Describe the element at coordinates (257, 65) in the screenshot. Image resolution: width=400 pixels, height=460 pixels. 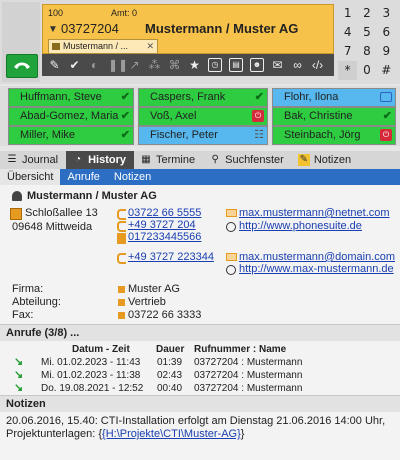
I see `person-icon: ☻` at that location.